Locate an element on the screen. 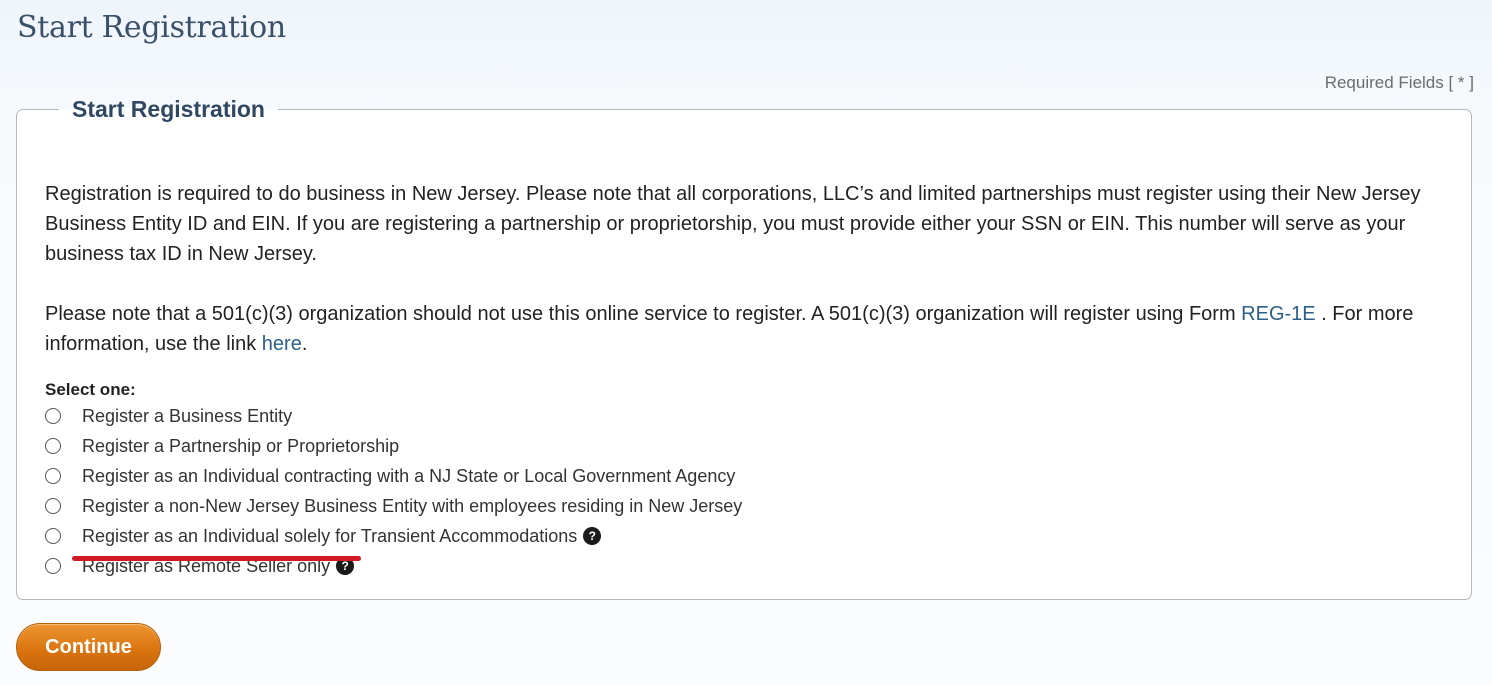 The height and width of the screenshot is (685, 1492). radio-non-nj-business-entity is located at coordinates (53, 506).